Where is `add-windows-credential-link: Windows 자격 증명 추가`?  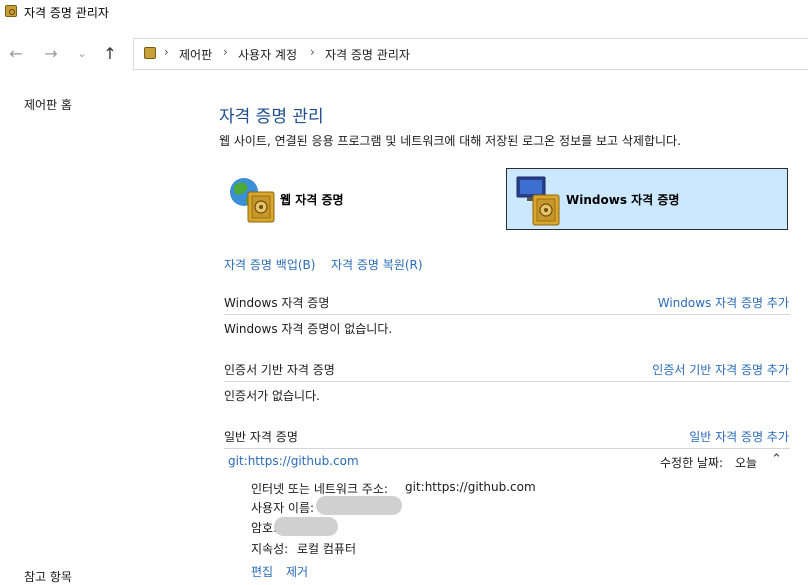
add-windows-credential-link: Windows 자격 증명 추가 is located at coordinates (723, 302).